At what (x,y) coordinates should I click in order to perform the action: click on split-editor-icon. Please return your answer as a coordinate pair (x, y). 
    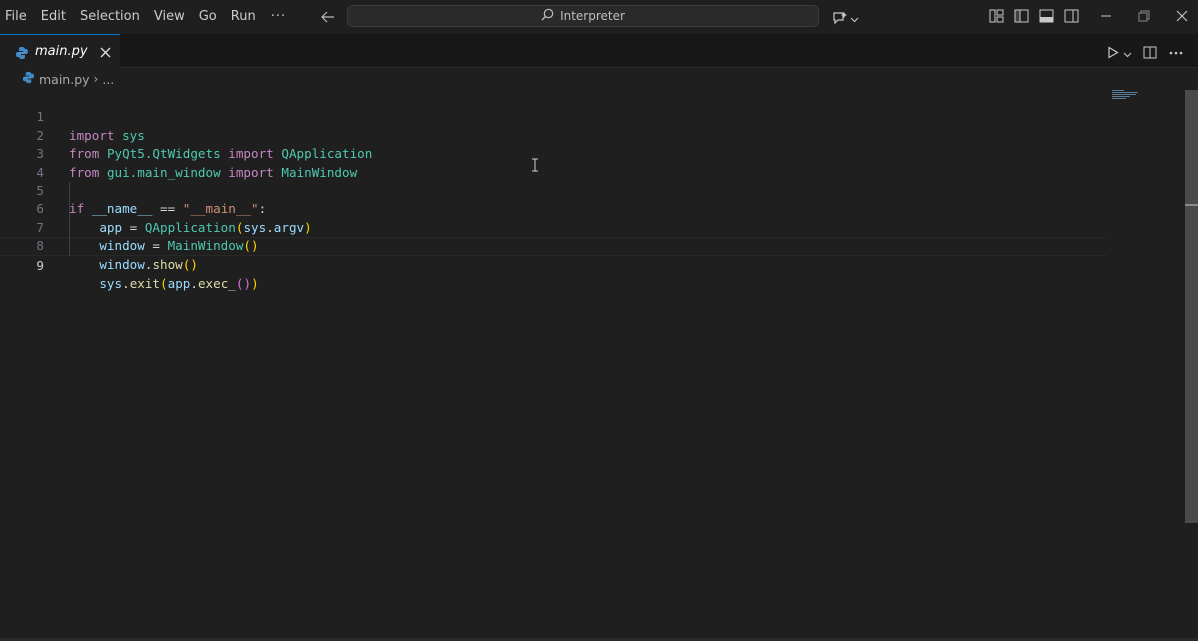
    Looking at the image, I should click on (1150, 53).